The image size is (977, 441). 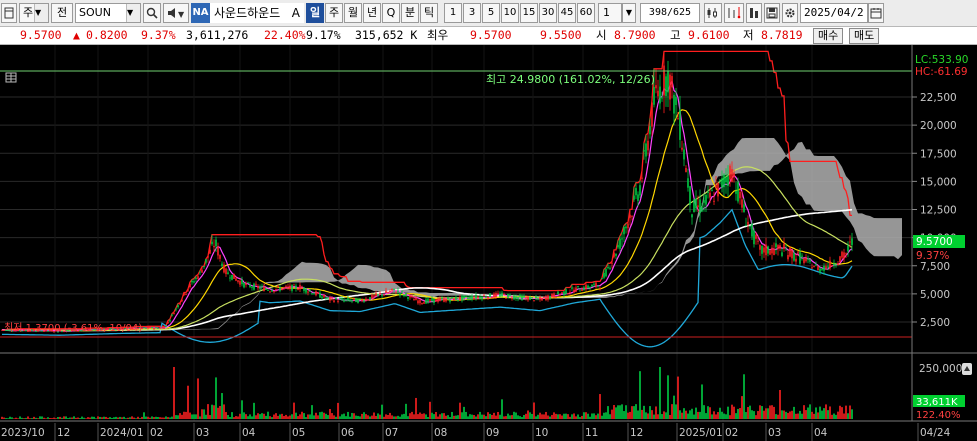 What do you see at coordinates (541, 433) in the screenshot?
I see `time-tick-label: 10` at bounding box center [541, 433].